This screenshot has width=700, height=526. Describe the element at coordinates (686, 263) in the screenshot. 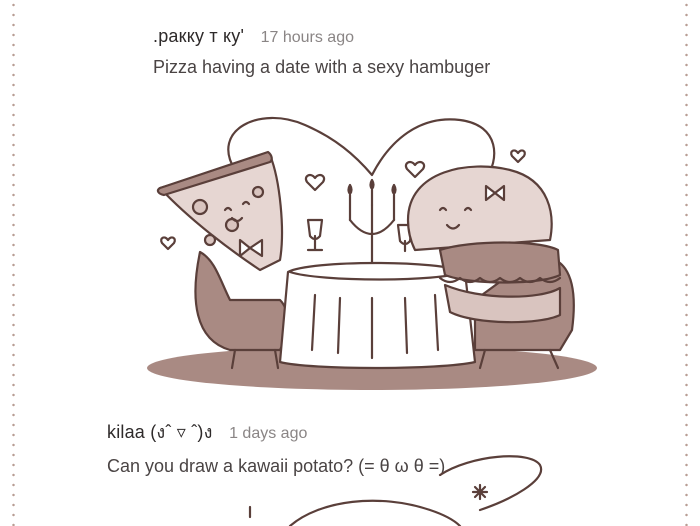

I see `right-dotted-border` at that location.